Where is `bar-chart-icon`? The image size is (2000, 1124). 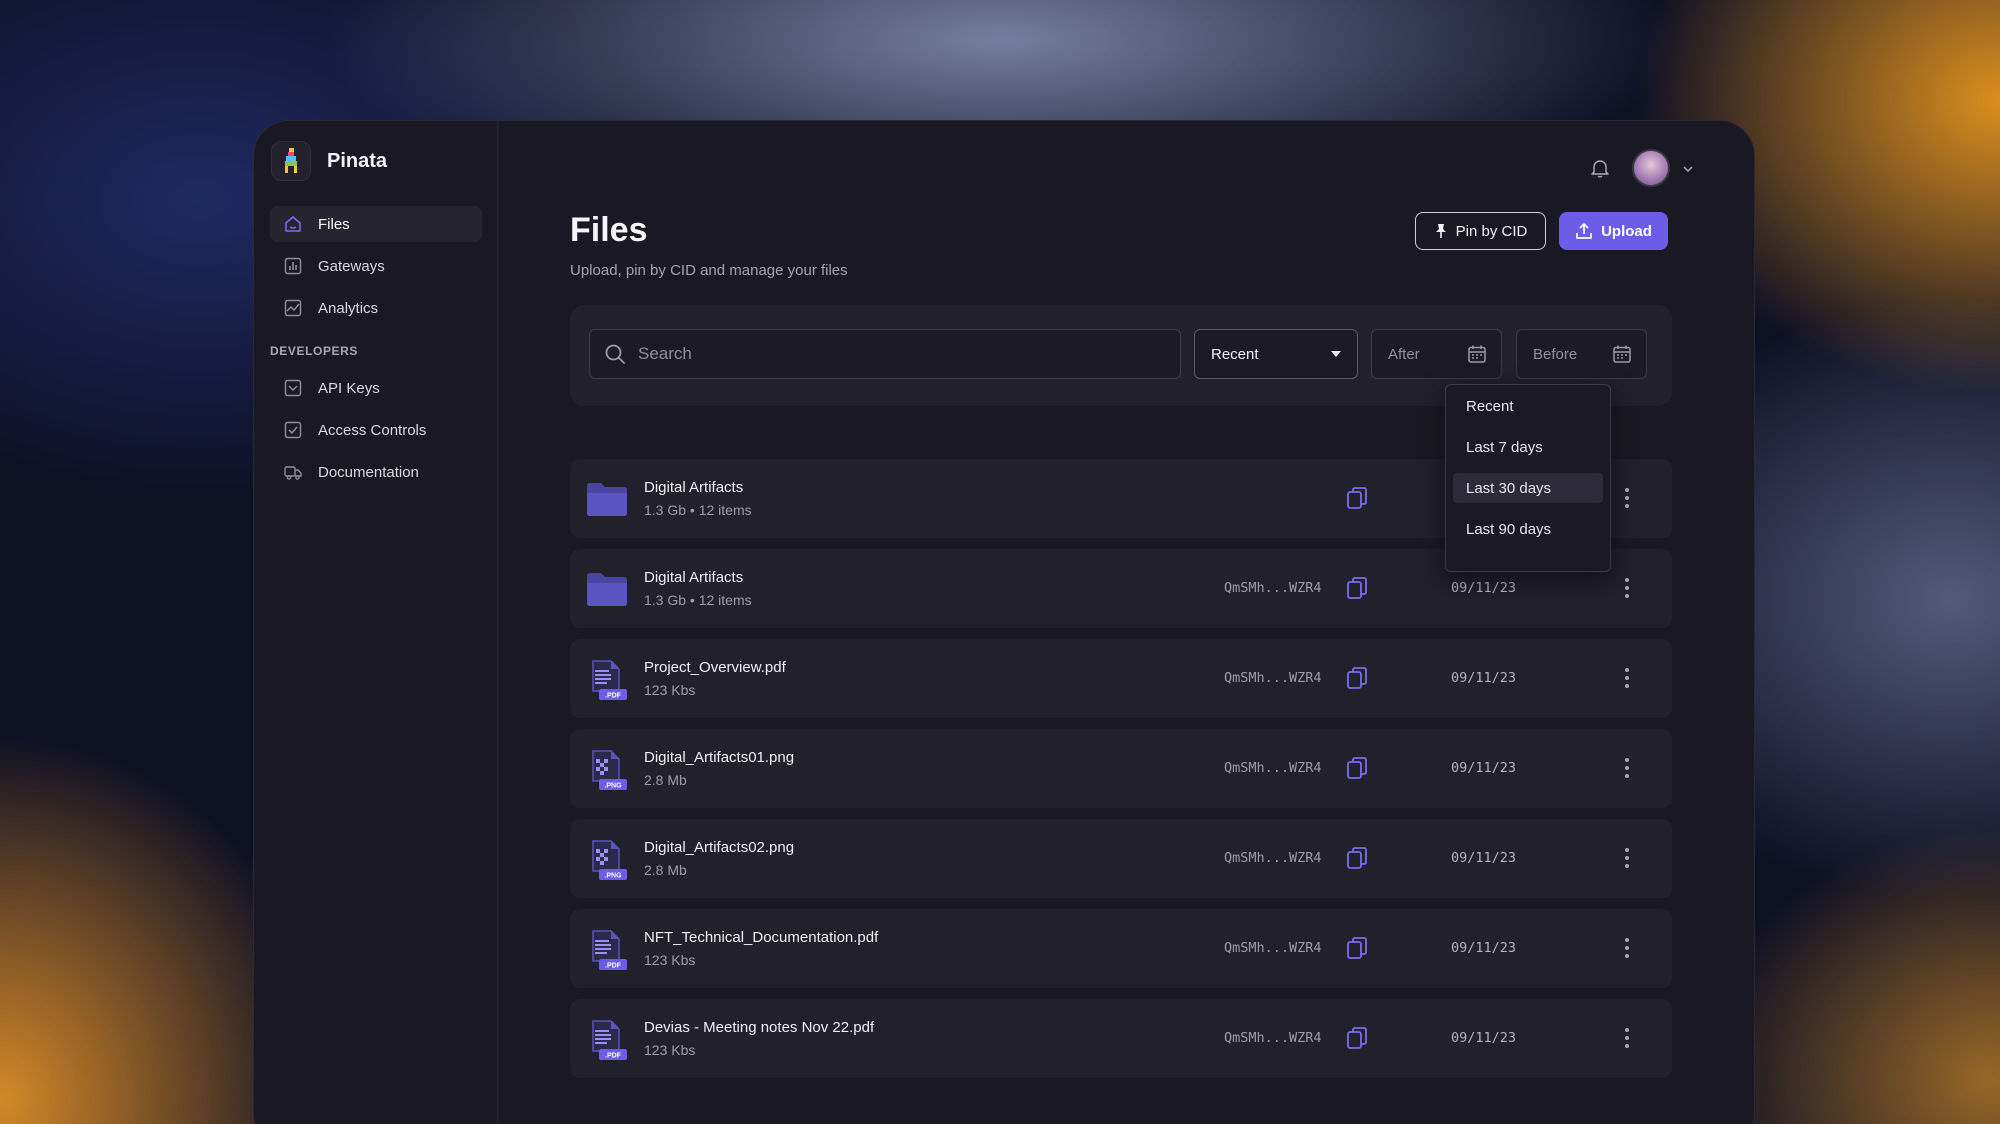
bar-chart-icon is located at coordinates (293, 266).